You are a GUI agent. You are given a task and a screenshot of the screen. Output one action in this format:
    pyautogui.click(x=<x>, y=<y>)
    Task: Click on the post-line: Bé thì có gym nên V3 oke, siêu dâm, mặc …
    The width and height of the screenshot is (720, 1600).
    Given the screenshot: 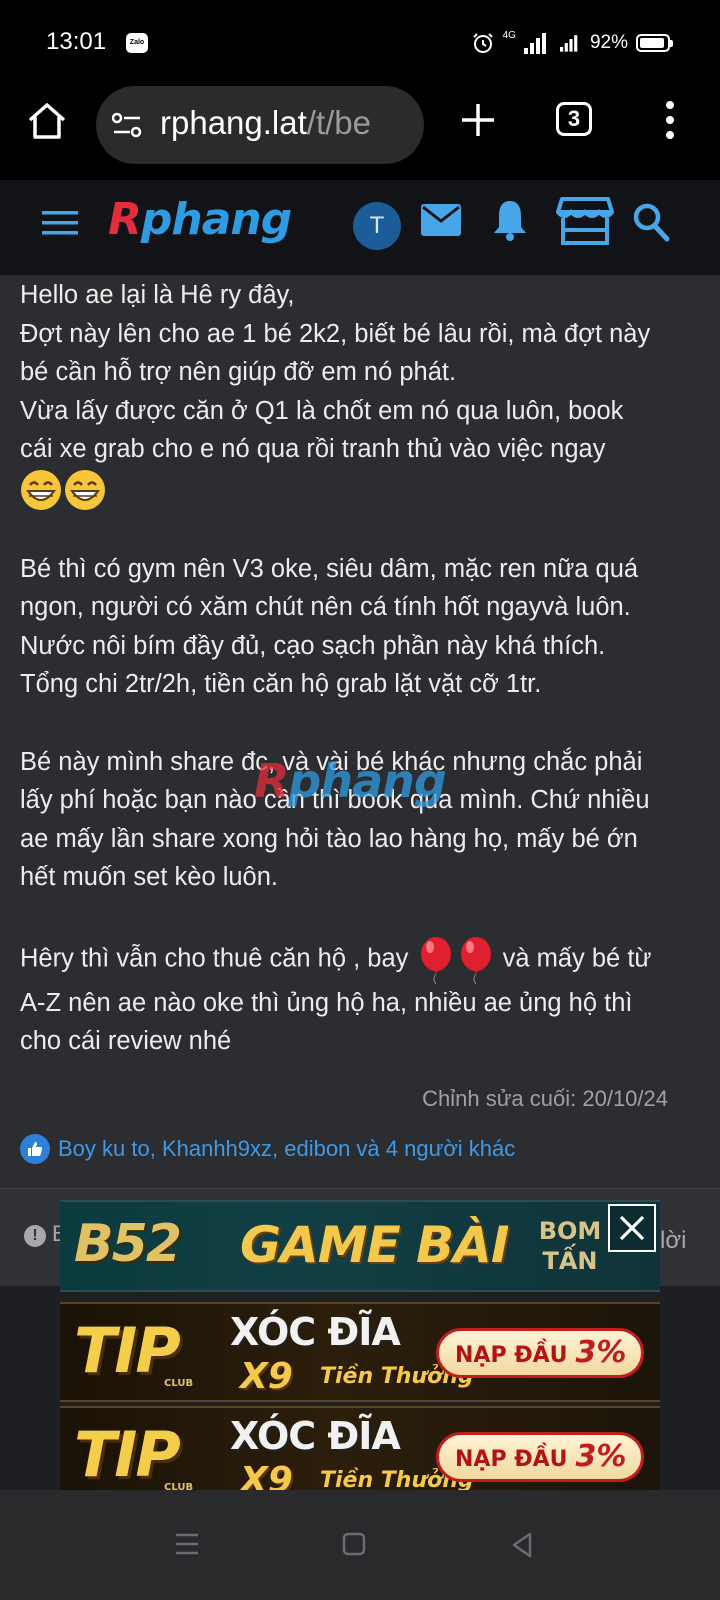 What is the action you would take?
    pyautogui.click(x=329, y=568)
    